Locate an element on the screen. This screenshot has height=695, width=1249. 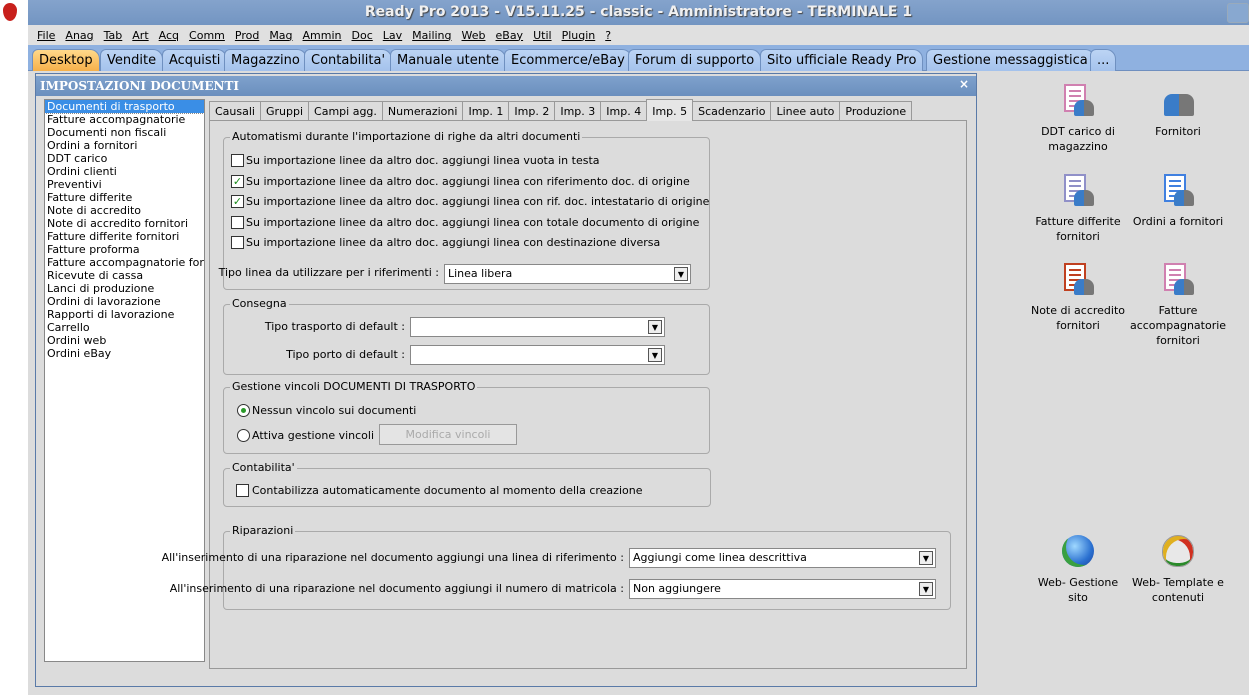
menu-6: Prod is located at coordinates (247, 35).